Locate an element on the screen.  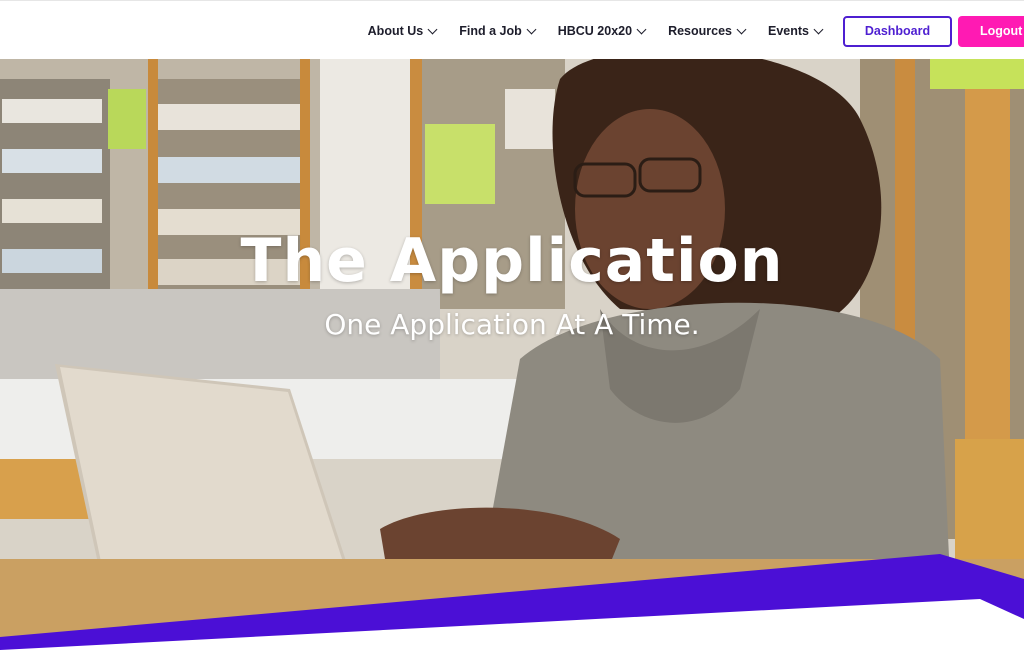
nav-events-label: Events is located at coordinates (788, 31).